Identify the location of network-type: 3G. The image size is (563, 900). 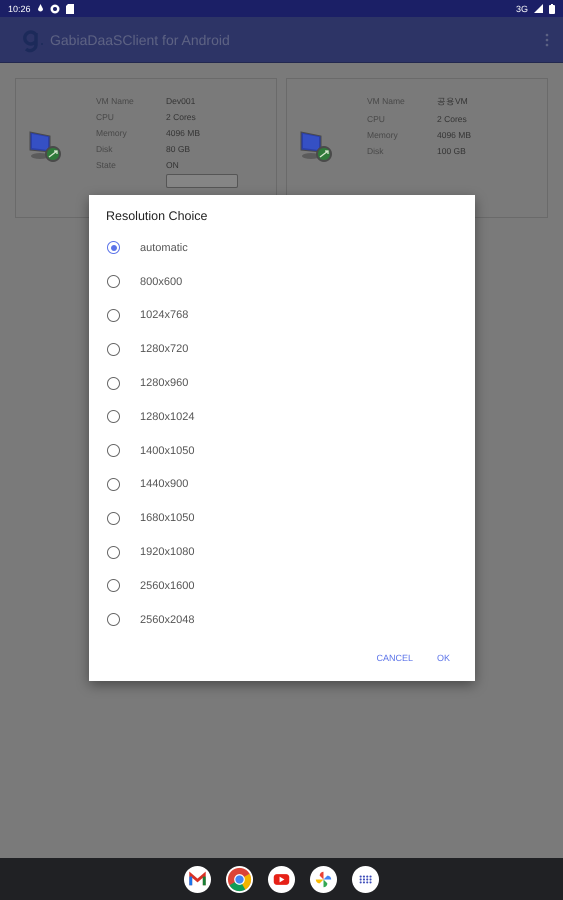
(522, 9).